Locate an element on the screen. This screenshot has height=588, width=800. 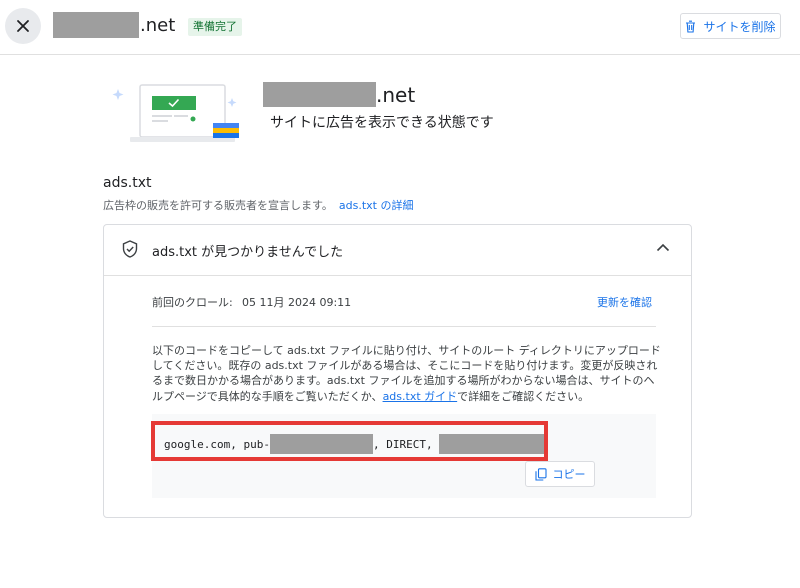
delete-site-button: サイトを削除 is located at coordinates (730, 26).